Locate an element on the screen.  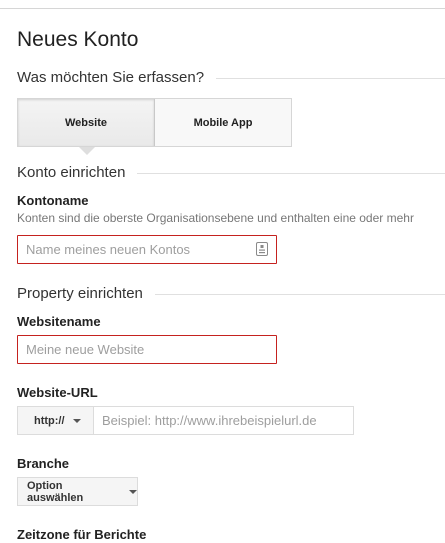
tracking-question: Was möchten Sie erfassen? is located at coordinates (117, 77).